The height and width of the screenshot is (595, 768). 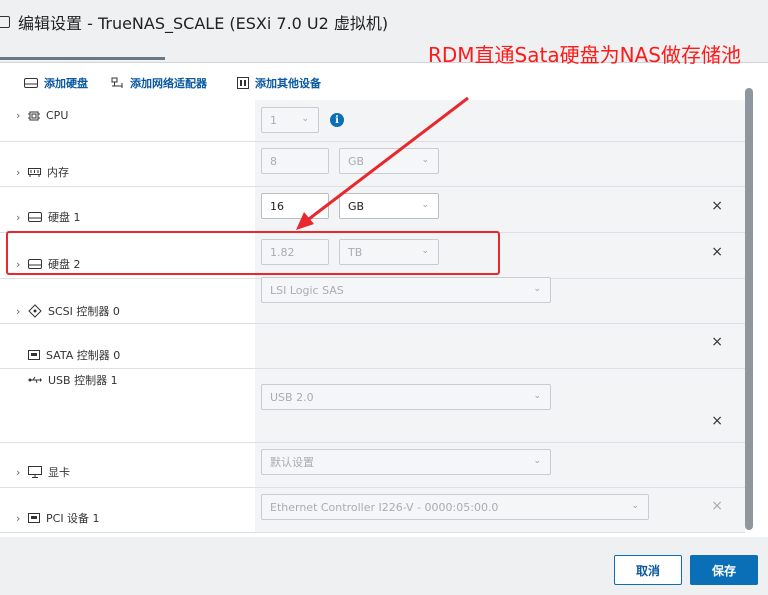 What do you see at coordinates (35, 472) in the screenshot?
I see `monitor-icon` at bounding box center [35, 472].